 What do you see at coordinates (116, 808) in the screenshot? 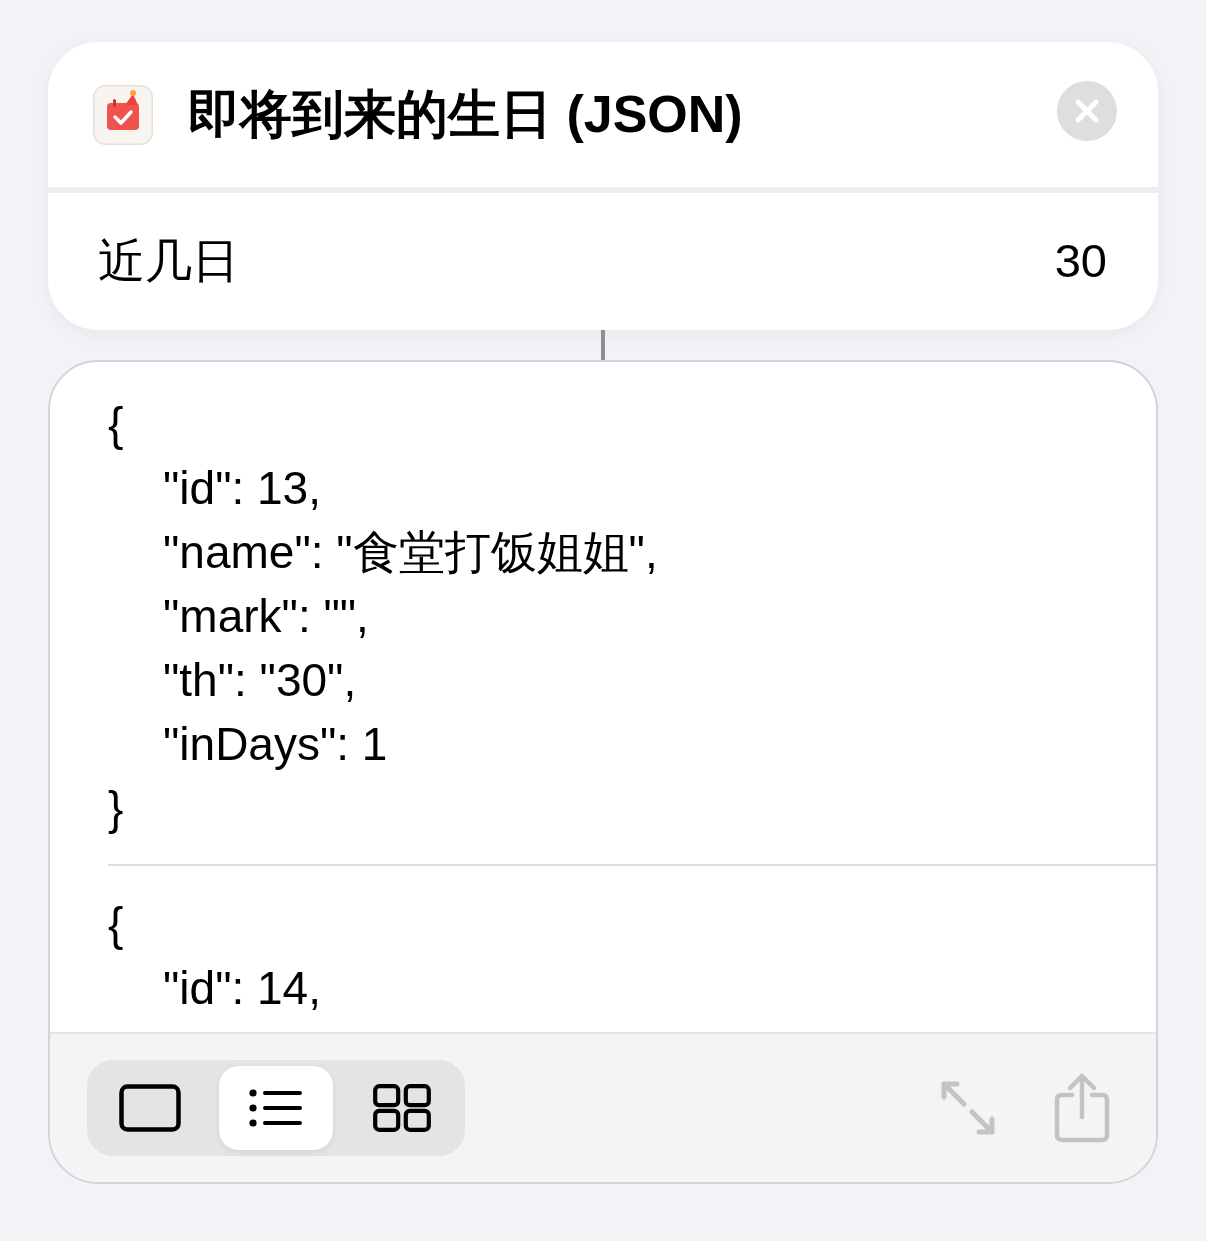
I see `code-line: }` at bounding box center [116, 808].